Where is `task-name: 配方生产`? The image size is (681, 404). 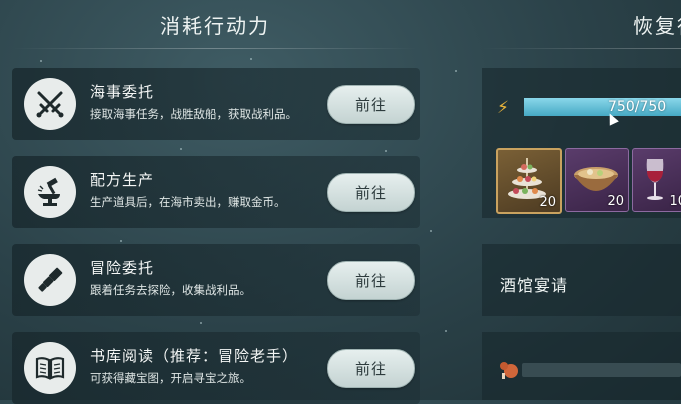
task-name: 配方生产 is located at coordinates (122, 180).